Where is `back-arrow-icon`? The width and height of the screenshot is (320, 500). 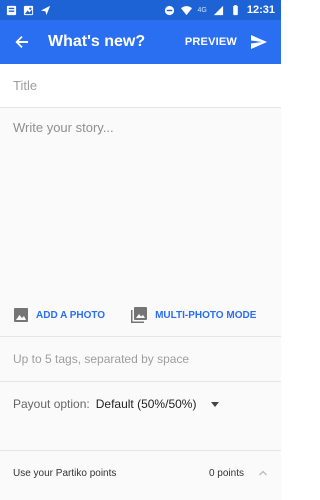
back-arrow-icon is located at coordinates (21, 42).